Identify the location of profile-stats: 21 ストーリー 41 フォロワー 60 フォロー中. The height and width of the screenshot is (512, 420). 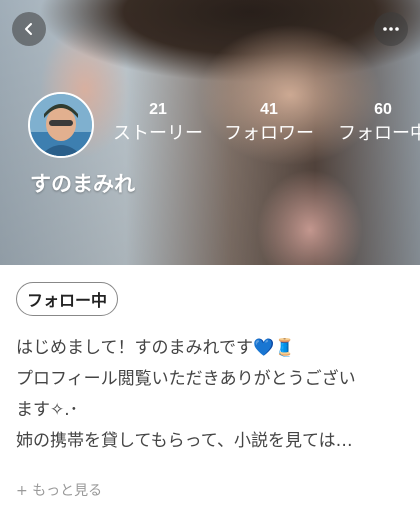
(264, 125).